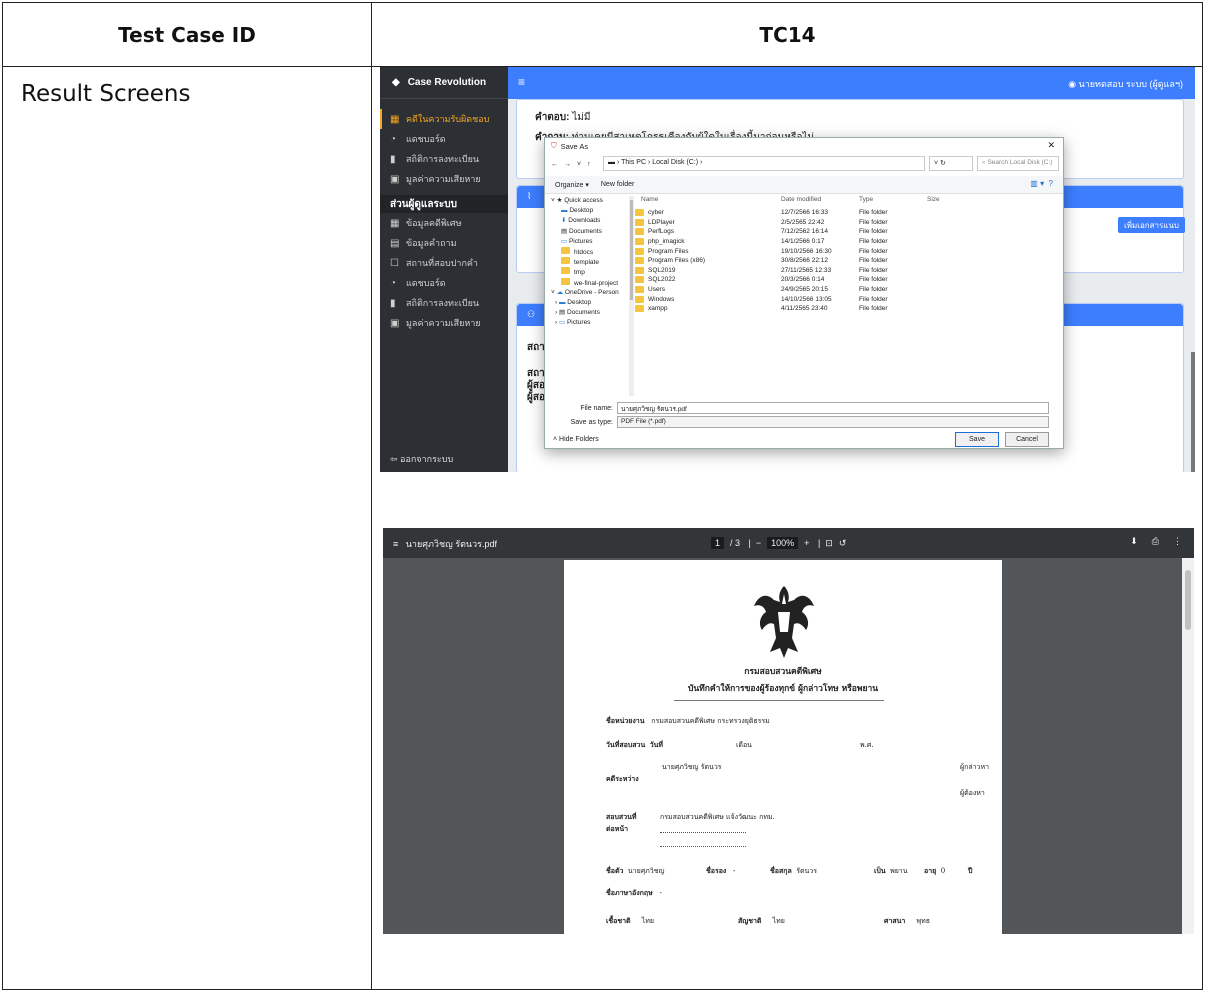  What do you see at coordinates (444, 179) in the screenshot?
I see `sidebar-item-damage: ▣ มูลค่าความเสียหาย` at bounding box center [444, 179].